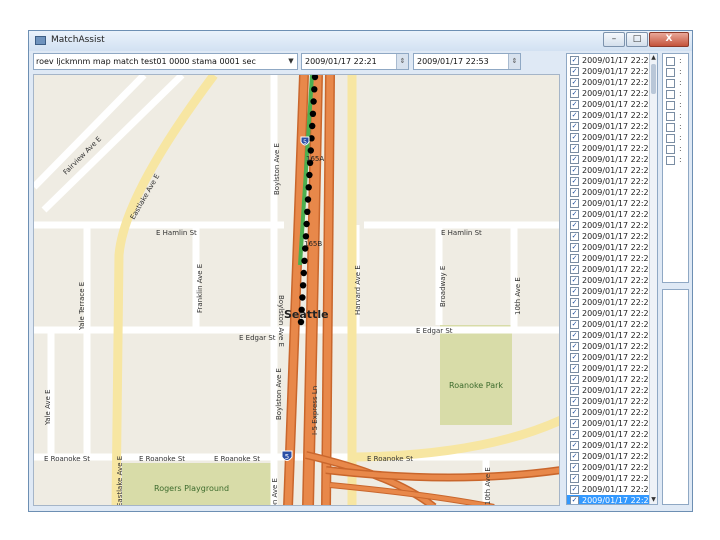  Describe the element at coordinates (614, 39) in the screenshot. I see `minimize-button: –` at that location.